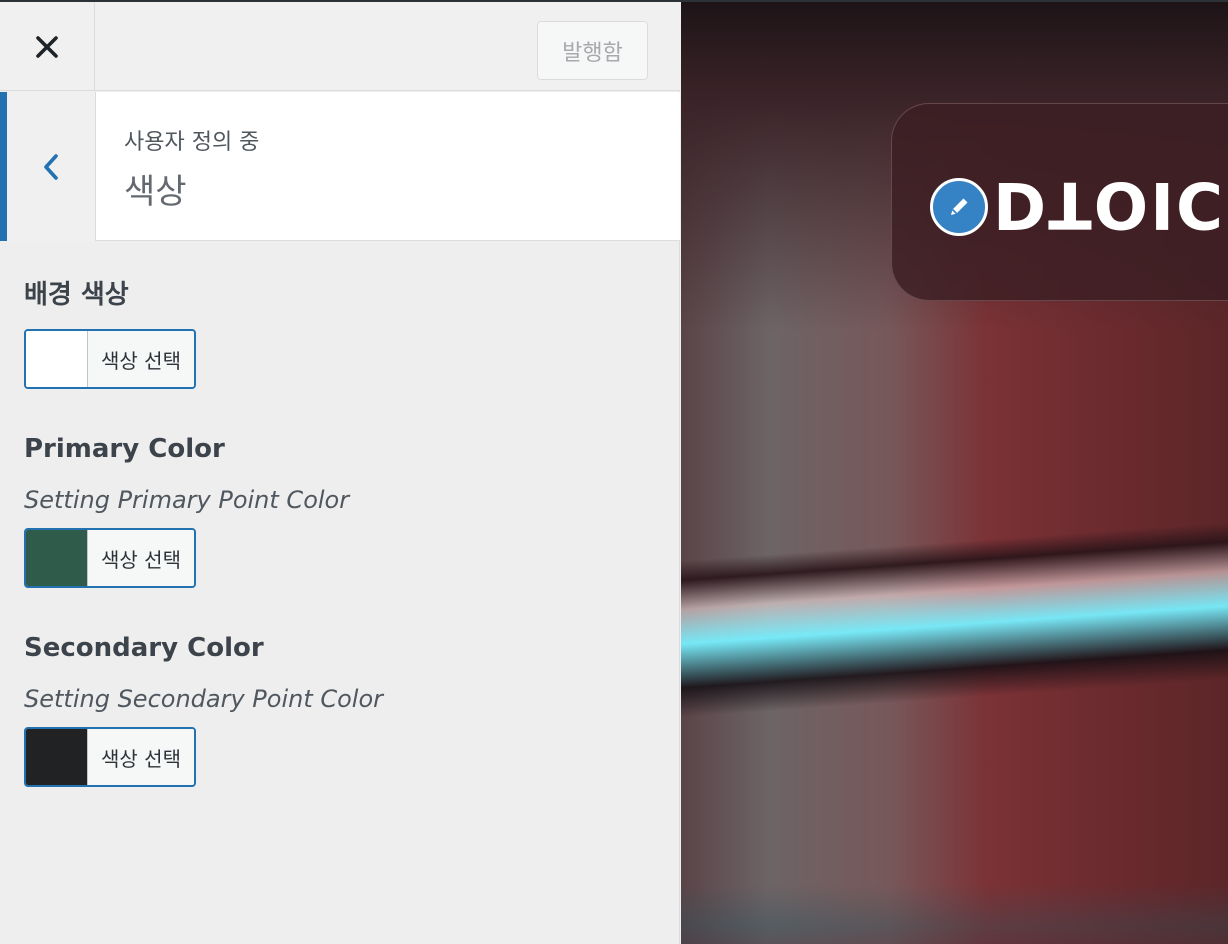 This screenshot has width=1228, height=944. What do you see at coordinates (144, 648) in the screenshot?
I see `control-title: Secondary Color` at bounding box center [144, 648].